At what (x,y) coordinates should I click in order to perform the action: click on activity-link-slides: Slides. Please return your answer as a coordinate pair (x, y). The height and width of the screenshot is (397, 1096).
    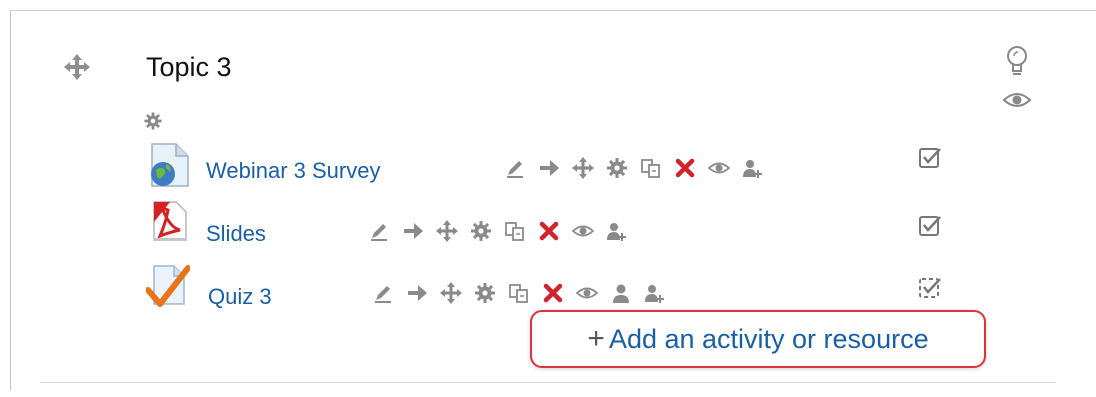
    Looking at the image, I should click on (236, 234).